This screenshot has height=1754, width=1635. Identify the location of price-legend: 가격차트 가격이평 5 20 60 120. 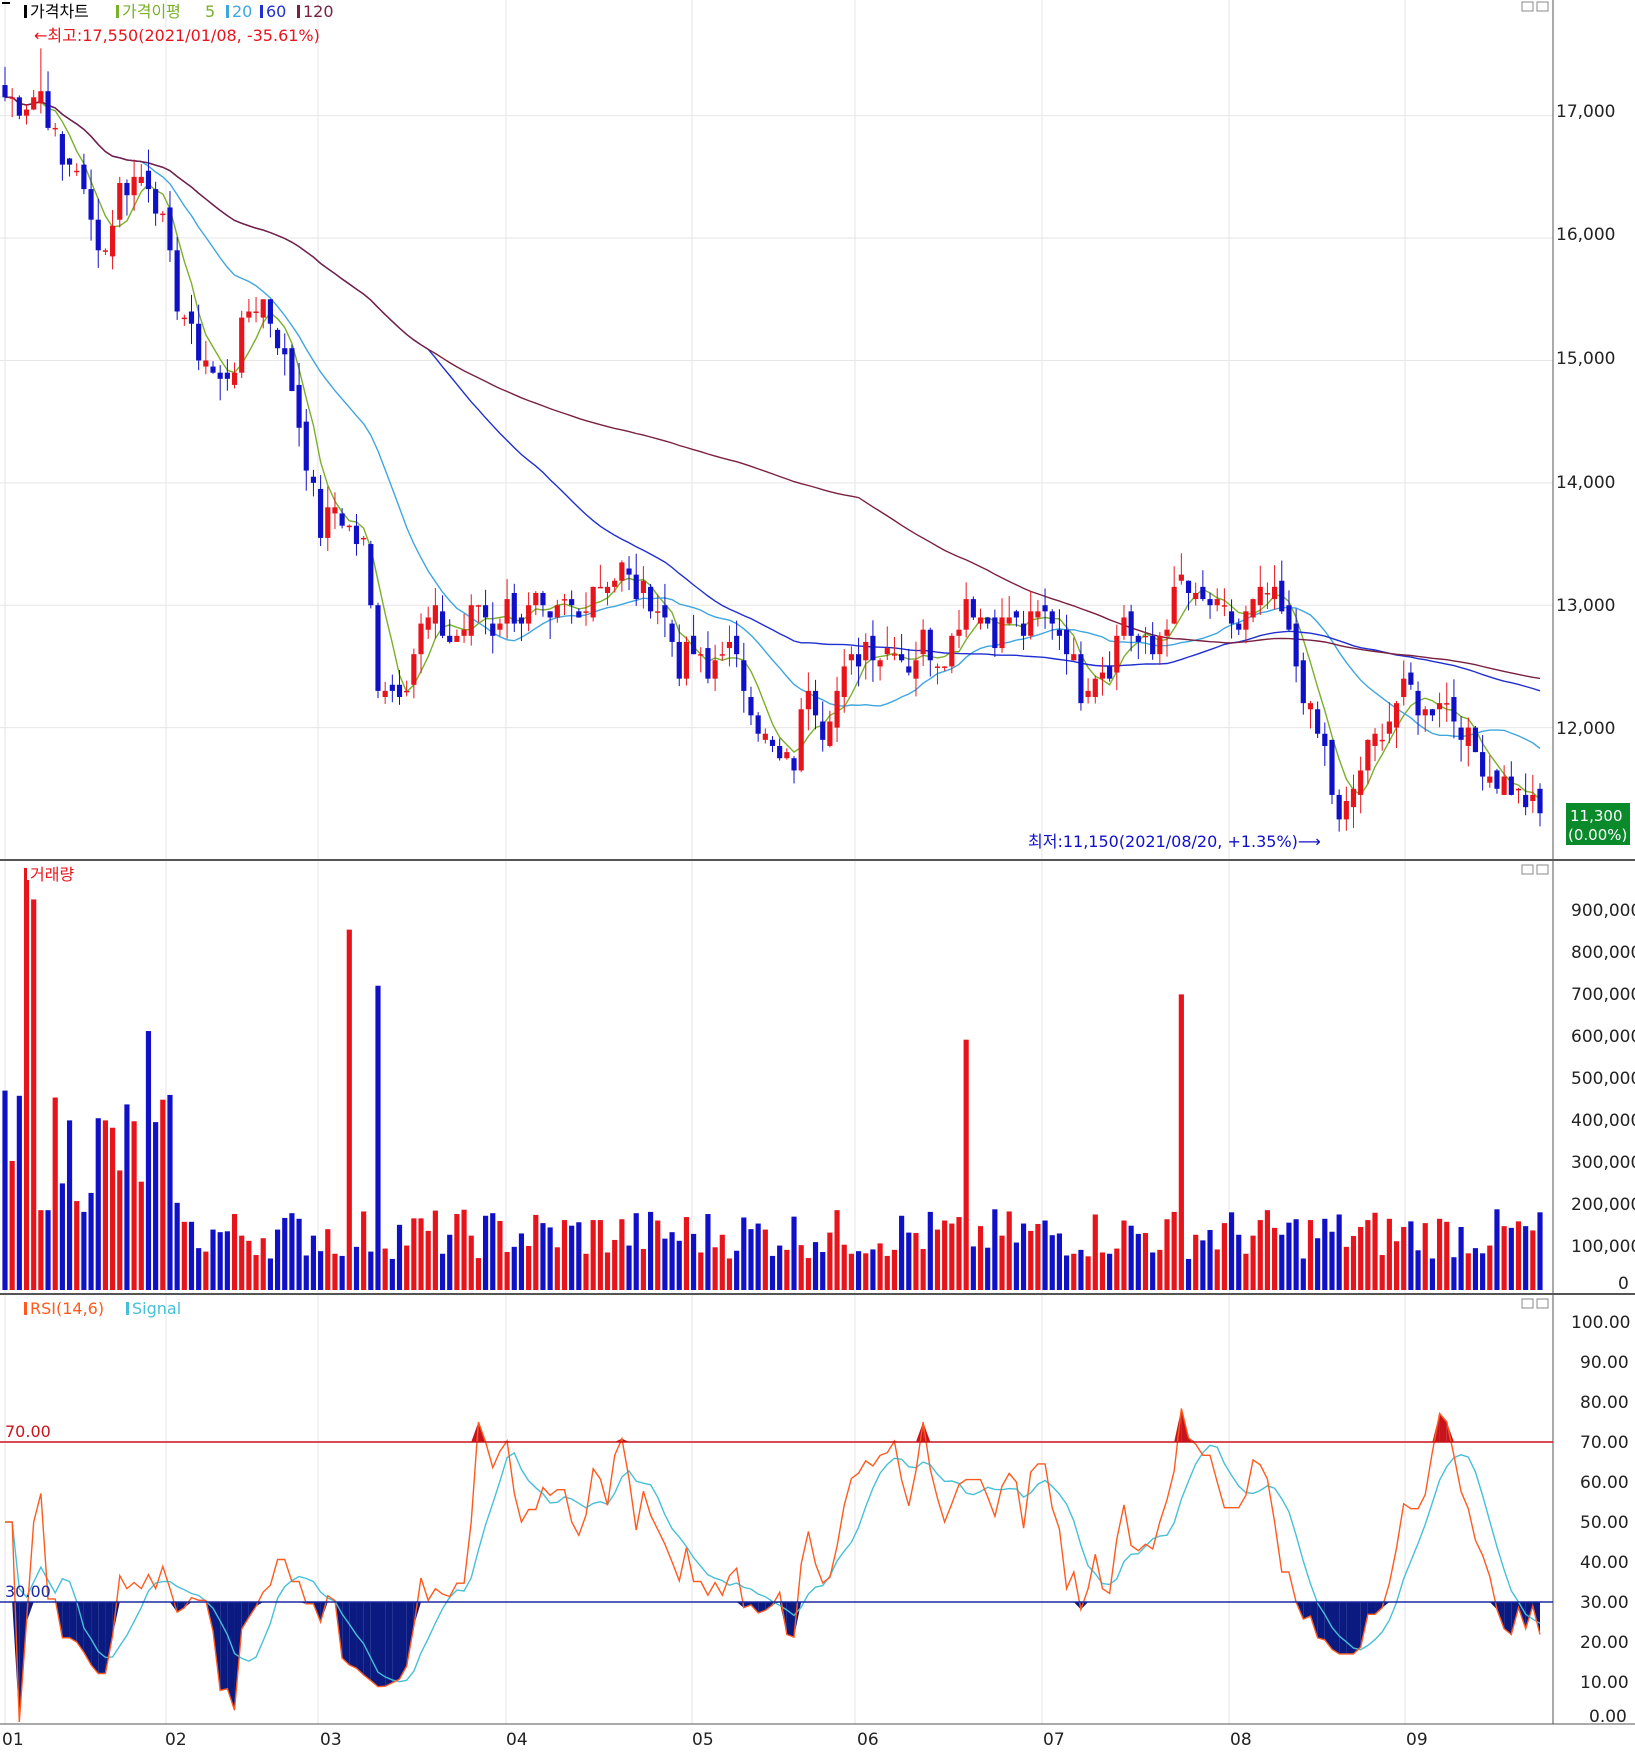
(168, 11).